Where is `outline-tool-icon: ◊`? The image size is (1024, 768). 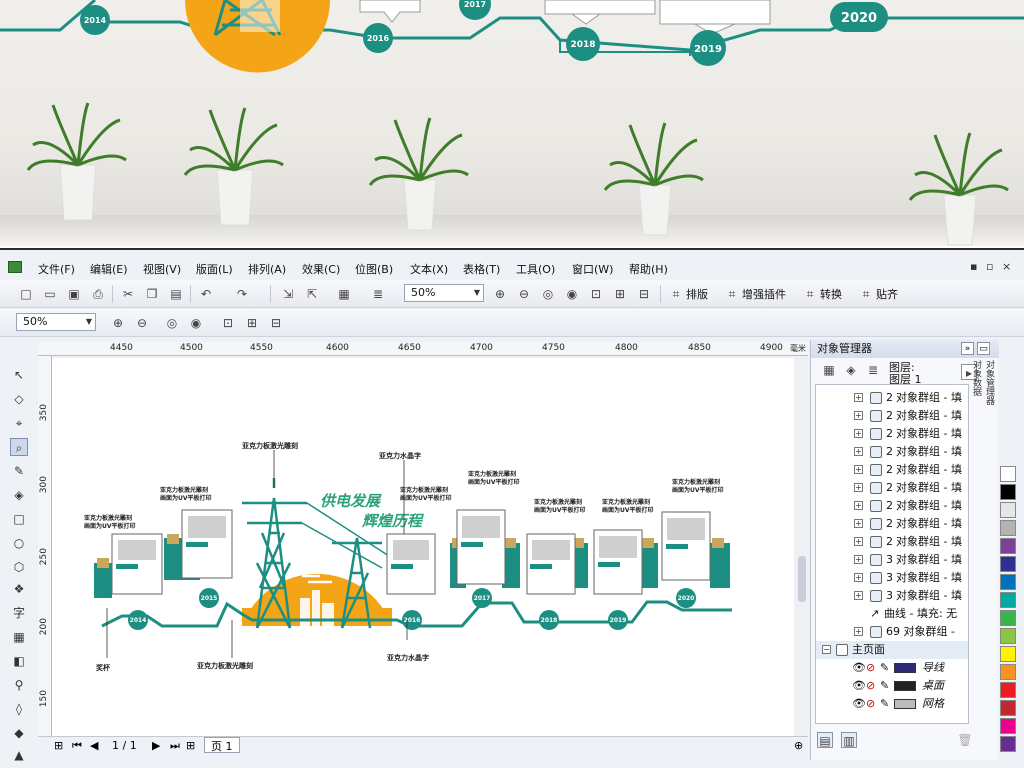 outline-tool-icon: ◊ is located at coordinates (19, 709).